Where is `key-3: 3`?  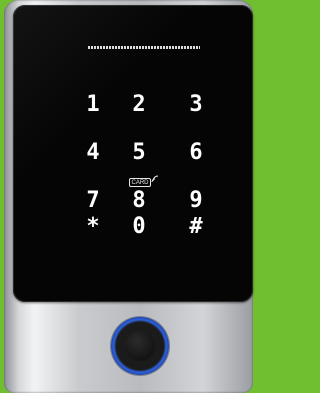 key-3: 3 is located at coordinates (196, 105).